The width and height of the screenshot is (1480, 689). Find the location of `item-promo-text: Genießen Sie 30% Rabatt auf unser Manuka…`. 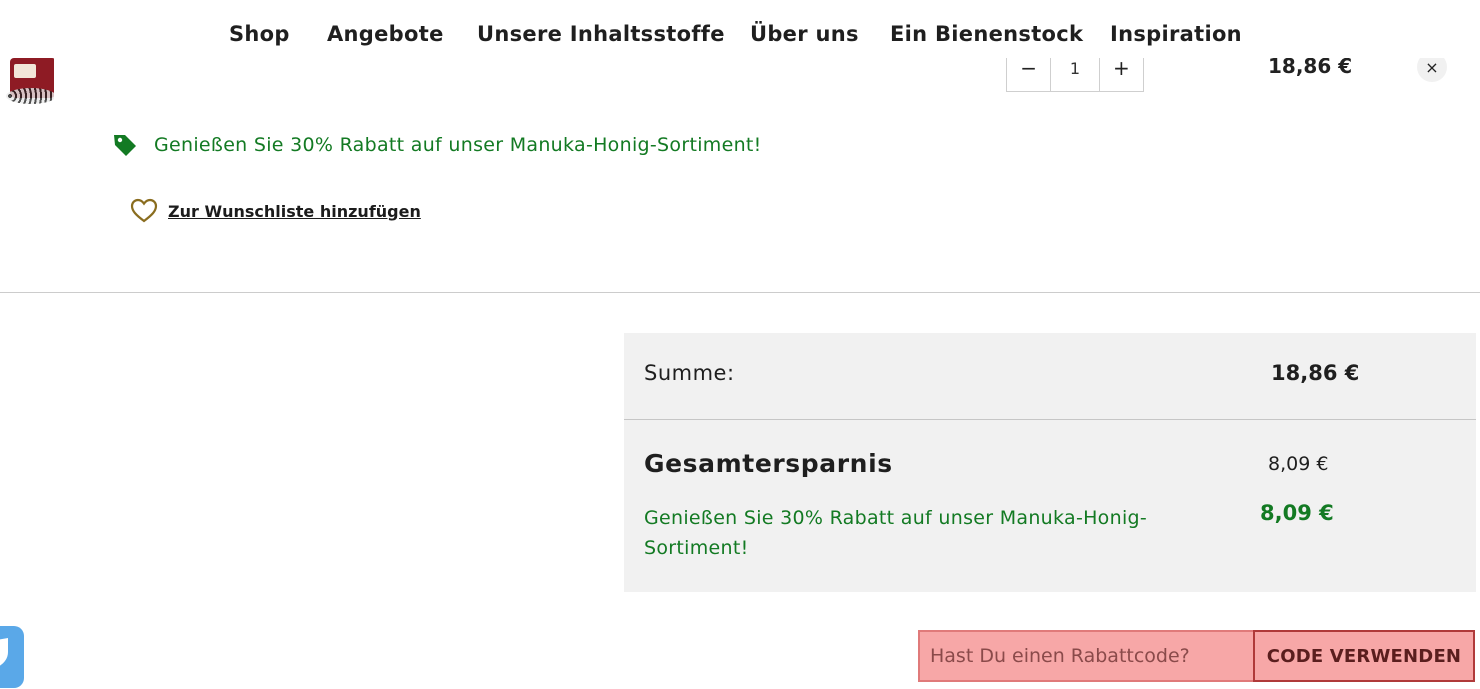

item-promo-text: Genießen Sie 30% Rabatt auf unser Manuka… is located at coordinates (458, 145).